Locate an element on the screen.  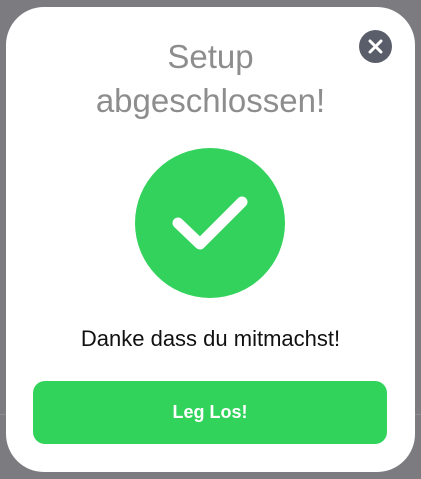
dialog-title-line-1: Setup is located at coordinates (210, 56).